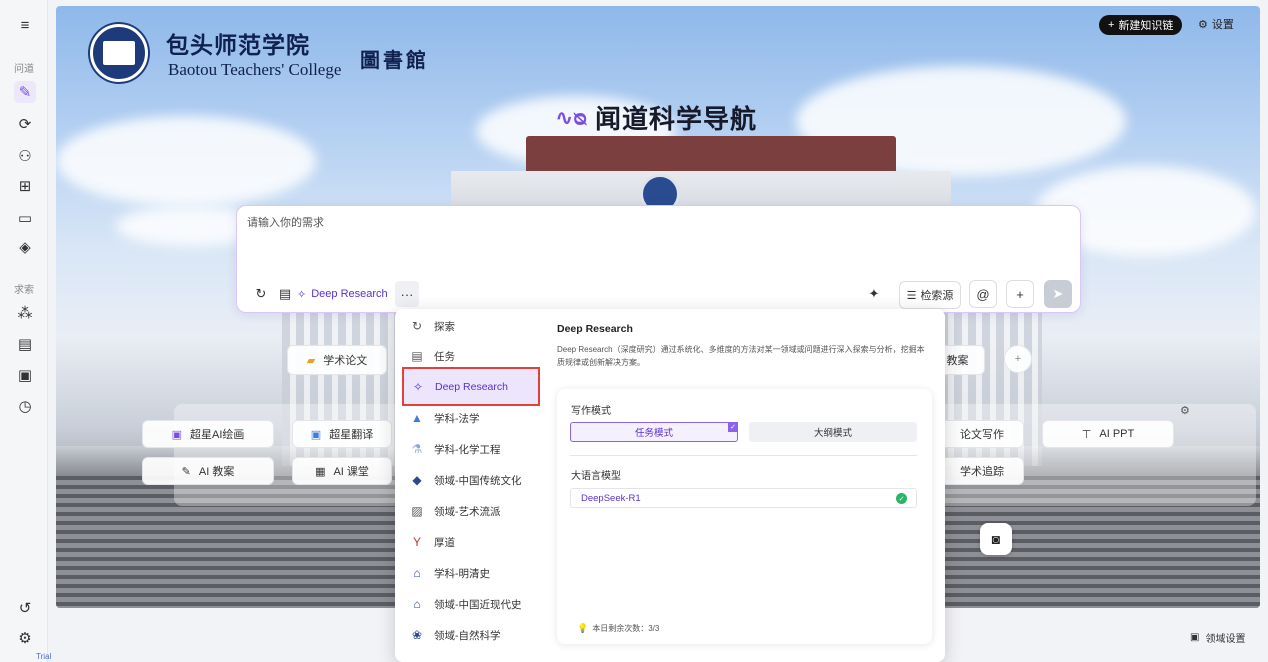 The width and height of the screenshot is (1268, 662). I want to click on settings-button: ⚙ 设置, so click(1216, 24).